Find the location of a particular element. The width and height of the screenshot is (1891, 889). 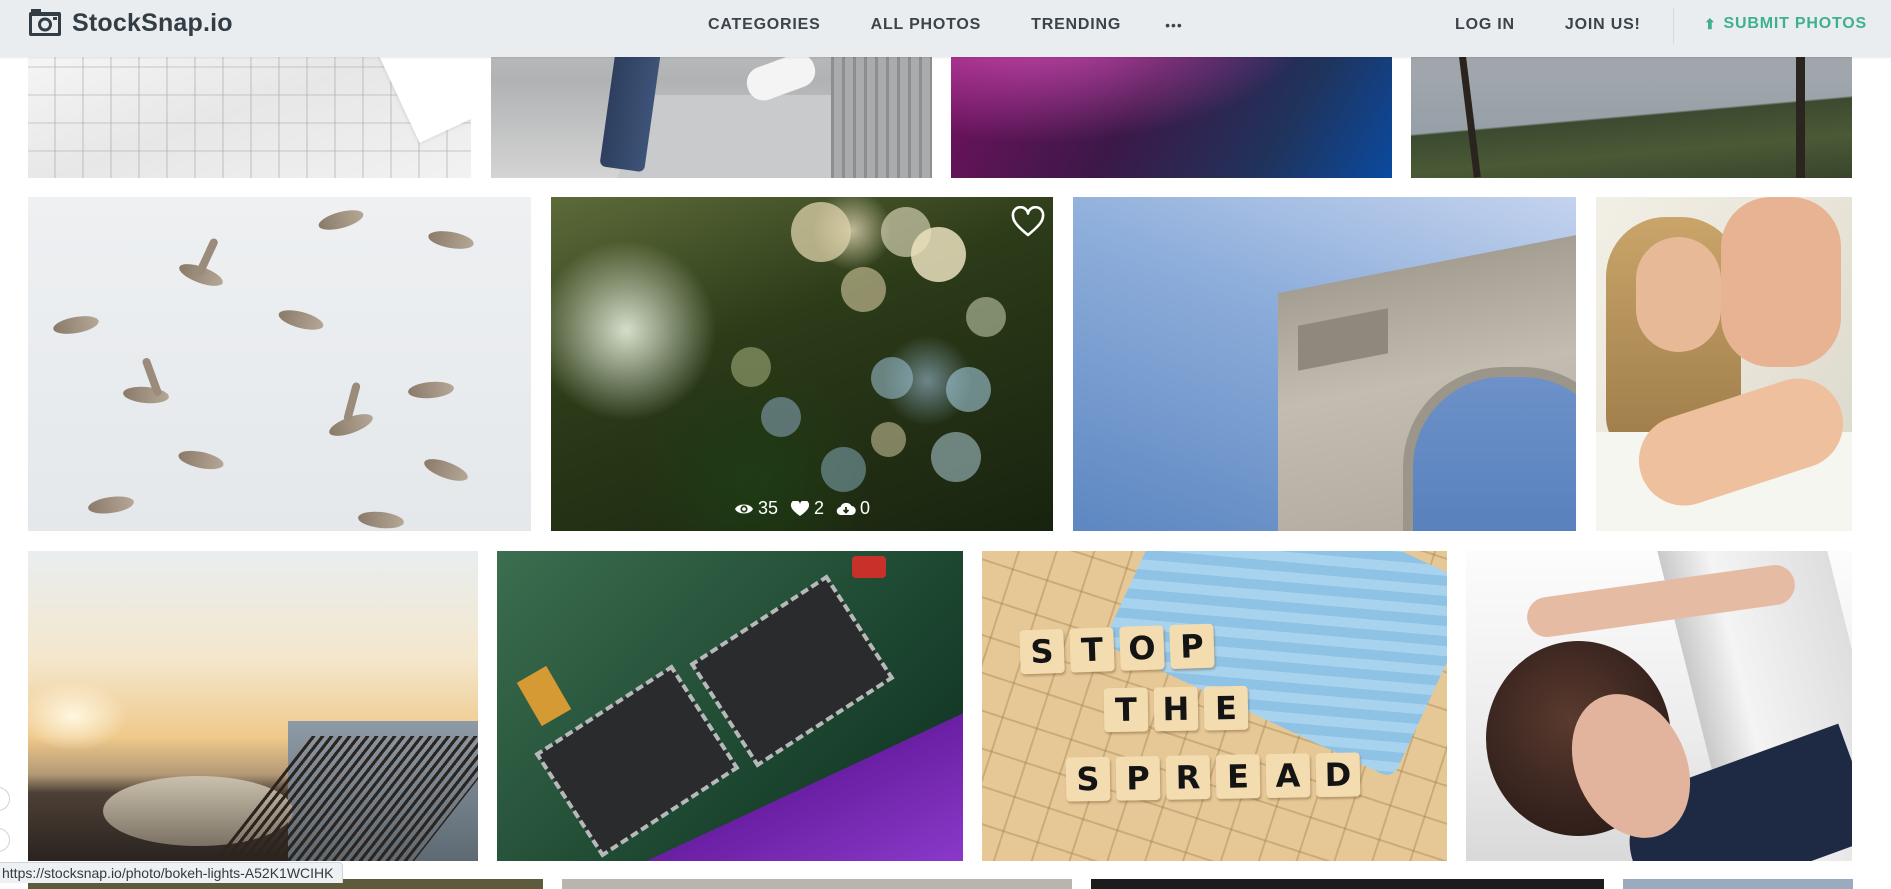

photo-stop-the-spread-tiles: S T O P T H E S P R E A D is located at coordinates (1214, 706).